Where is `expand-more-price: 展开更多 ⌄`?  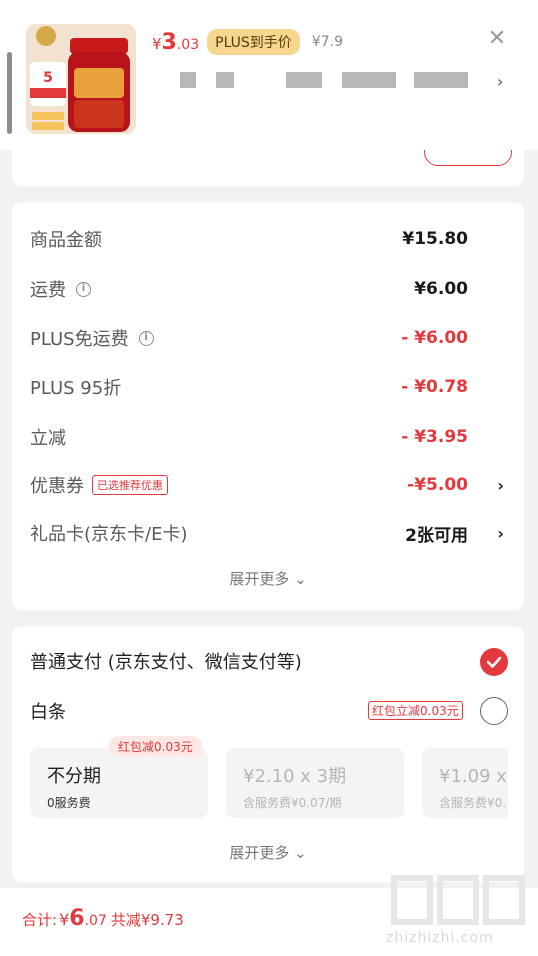 expand-more-price: 展开更多 ⌄ is located at coordinates (268, 578).